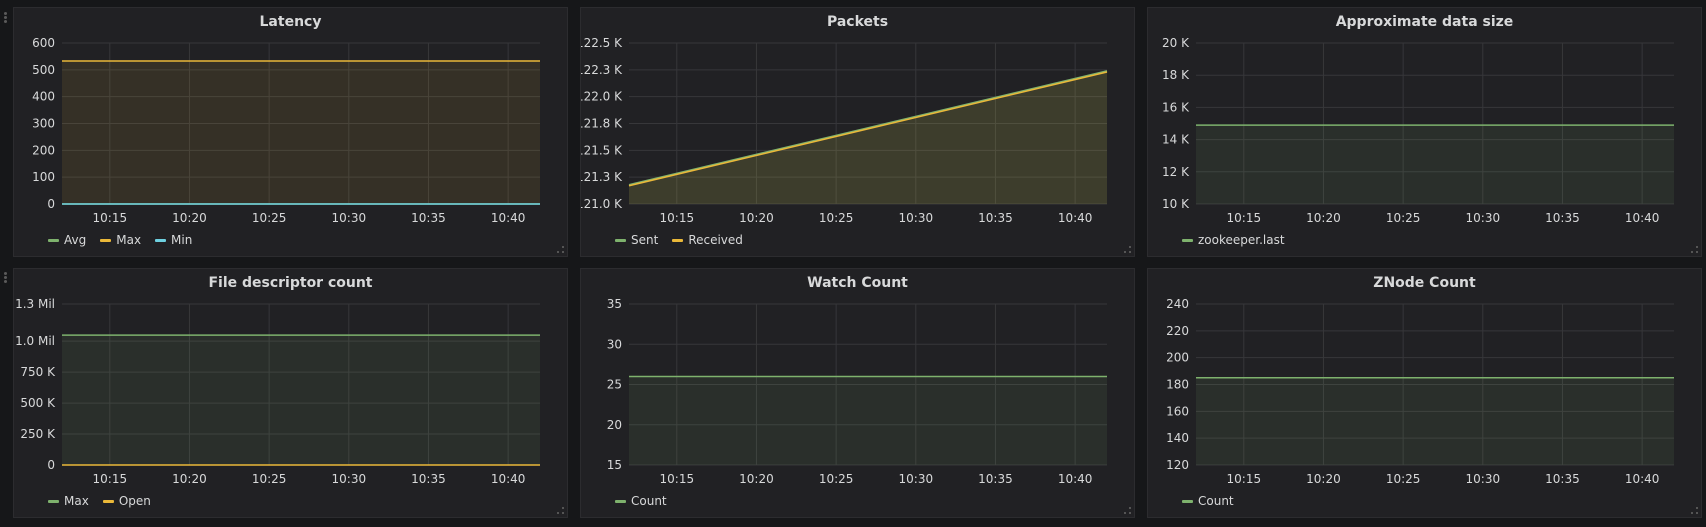 Image resolution: width=1706 pixels, height=527 pixels. I want to click on legend-item-sent: Sent, so click(636, 240).